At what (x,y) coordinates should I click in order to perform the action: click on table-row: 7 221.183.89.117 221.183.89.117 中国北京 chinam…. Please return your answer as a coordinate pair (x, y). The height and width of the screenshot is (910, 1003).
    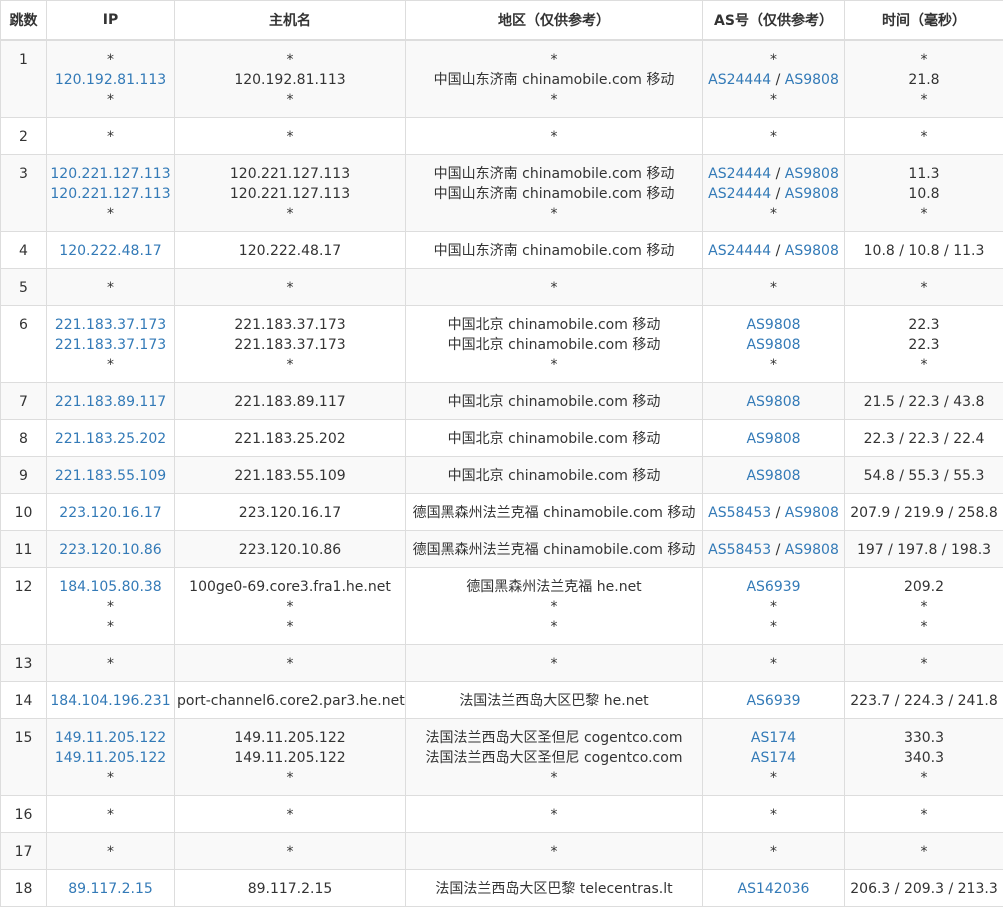
    Looking at the image, I should click on (501, 401).